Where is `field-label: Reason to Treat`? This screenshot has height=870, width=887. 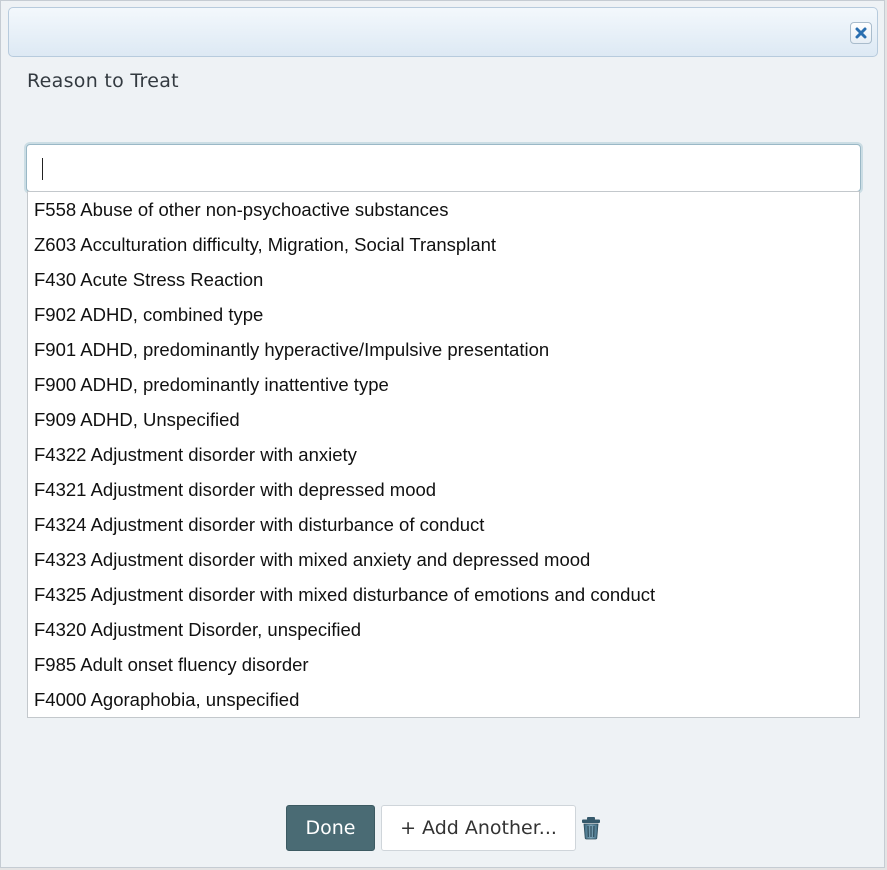
field-label: Reason to Treat is located at coordinates (103, 81).